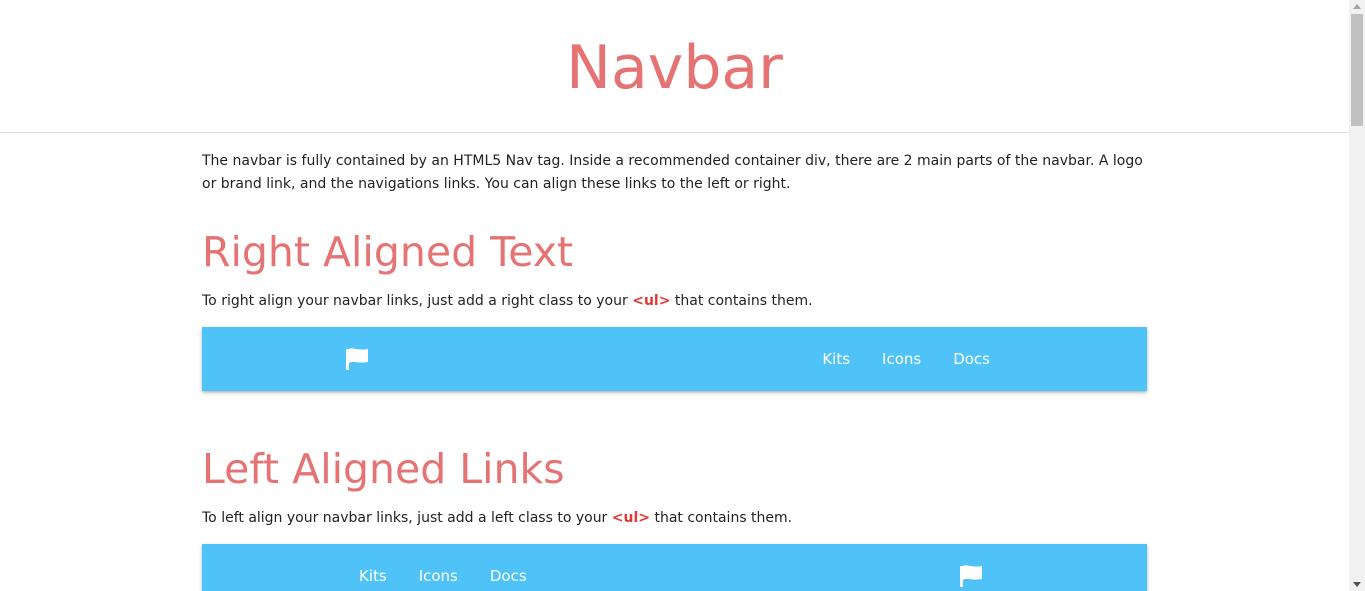 This screenshot has height=591, width=1365. What do you see at coordinates (1357, 6) in the screenshot?
I see `scroll-up-icon` at bounding box center [1357, 6].